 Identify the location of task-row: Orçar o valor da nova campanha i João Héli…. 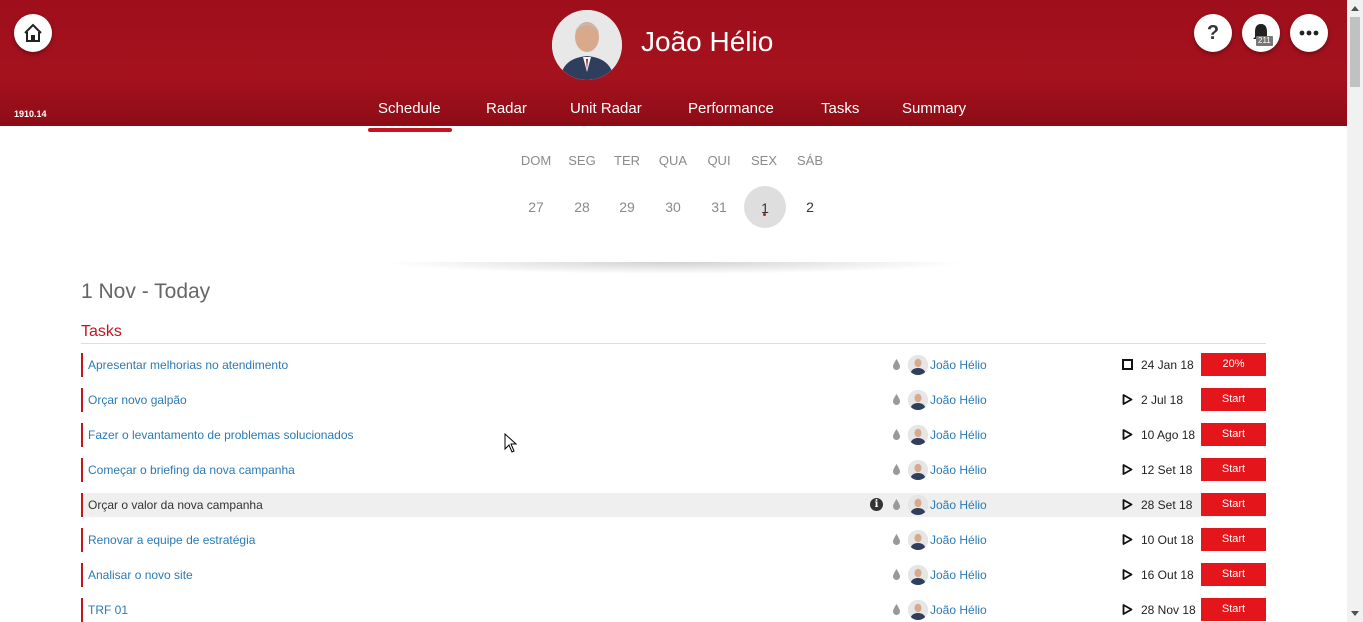
(673, 505).